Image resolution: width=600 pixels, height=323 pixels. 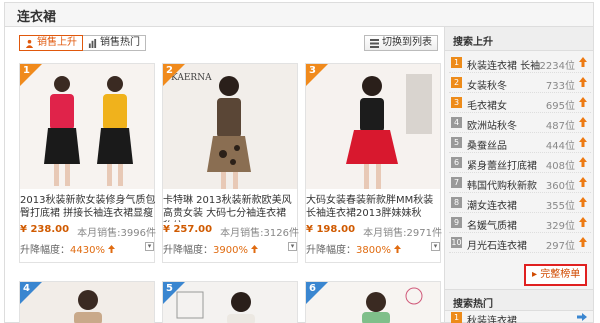 I want to click on switch-label: 切换到列表, so click(x=407, y=42).